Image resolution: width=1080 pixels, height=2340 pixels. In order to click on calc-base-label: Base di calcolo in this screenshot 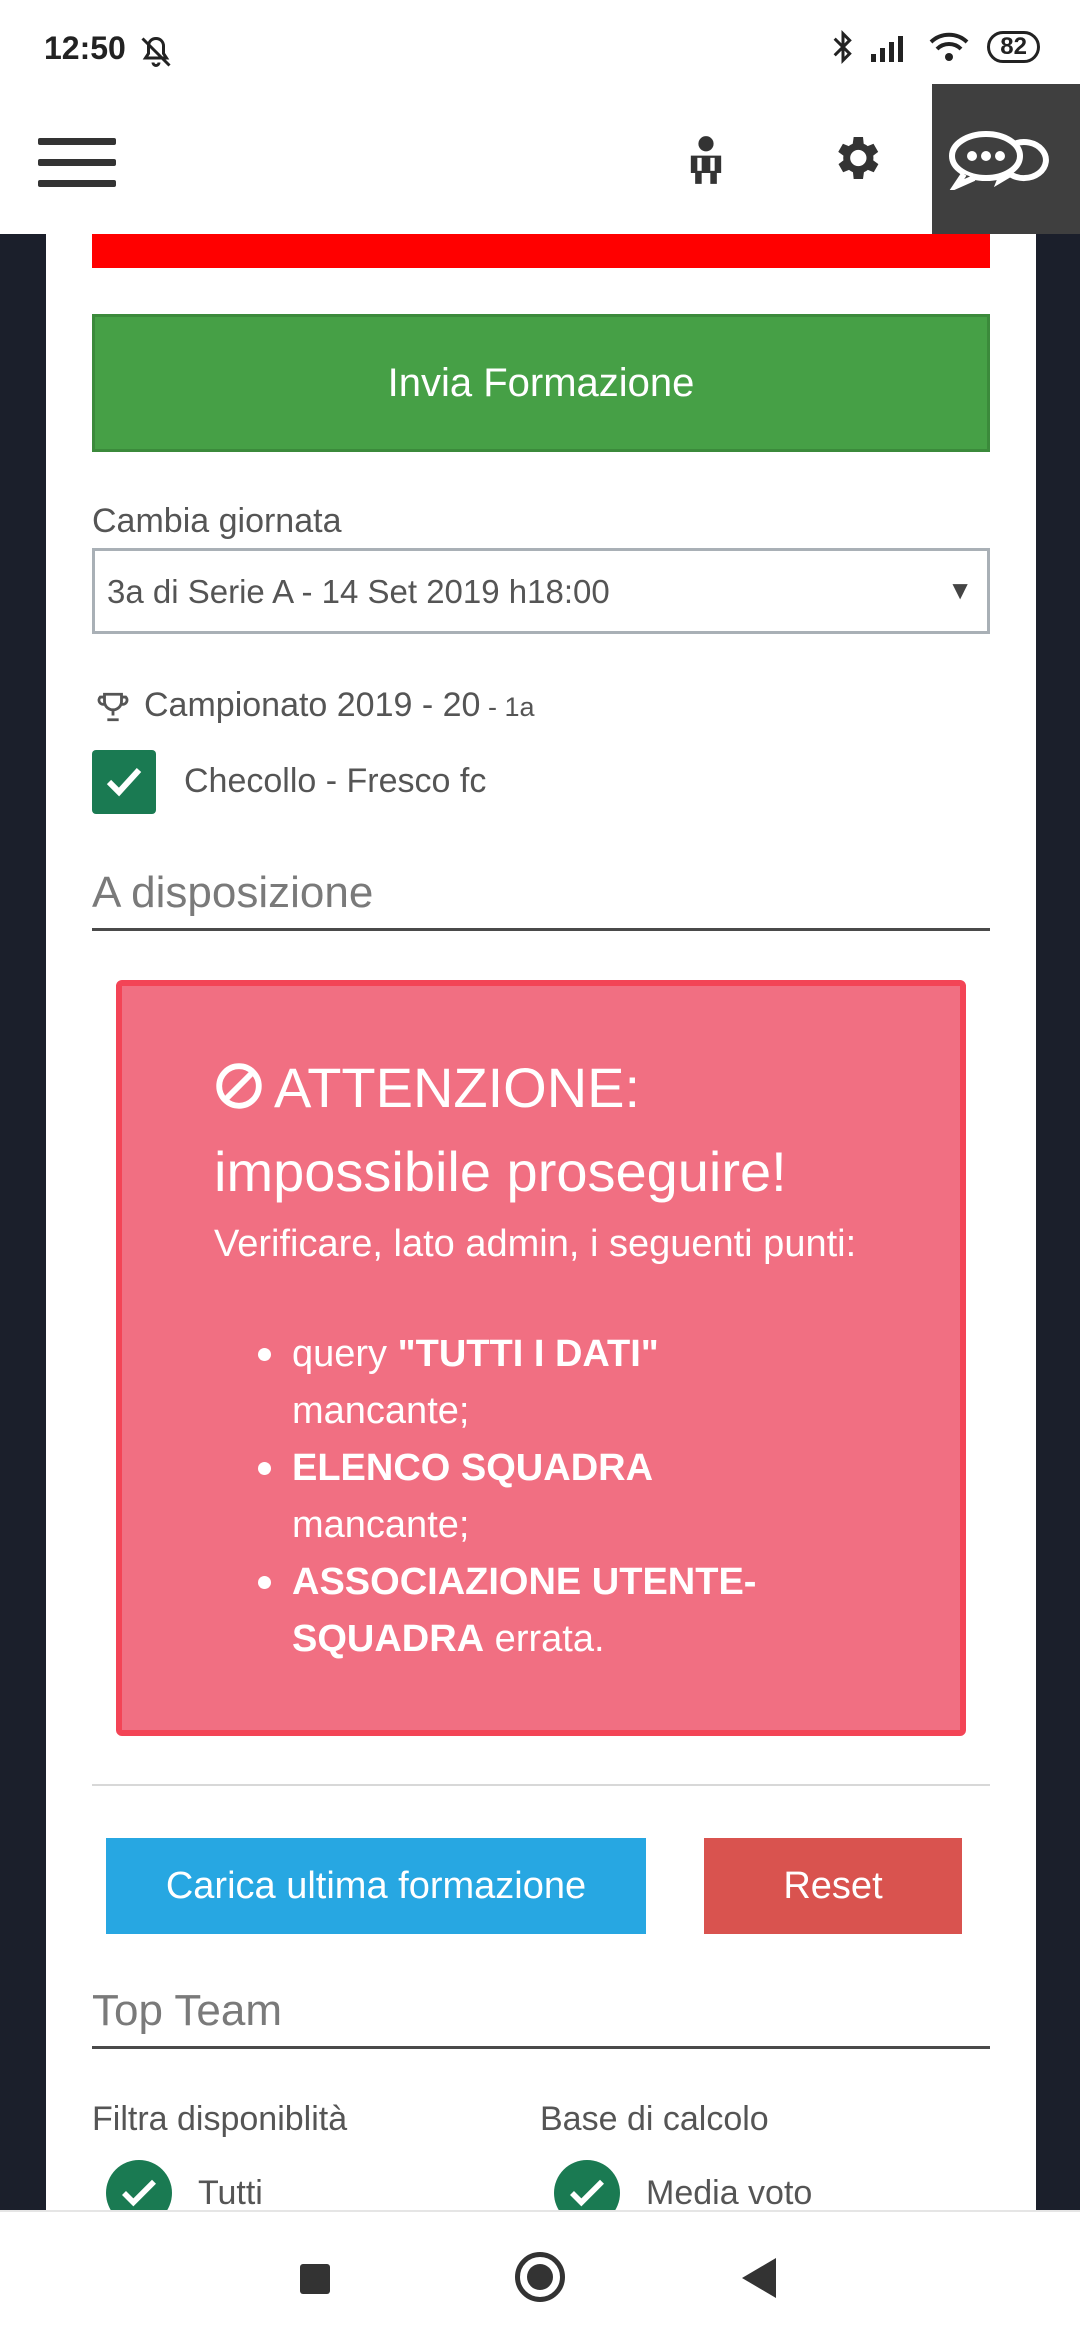, I will do `click(654, 2119)`.